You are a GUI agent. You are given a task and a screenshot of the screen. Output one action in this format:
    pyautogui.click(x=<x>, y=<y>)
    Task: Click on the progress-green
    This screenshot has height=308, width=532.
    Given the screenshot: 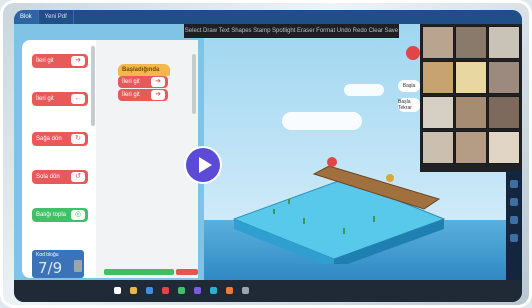 What is the action you would take?
    pyautogui.click(x=139, y=272)
    